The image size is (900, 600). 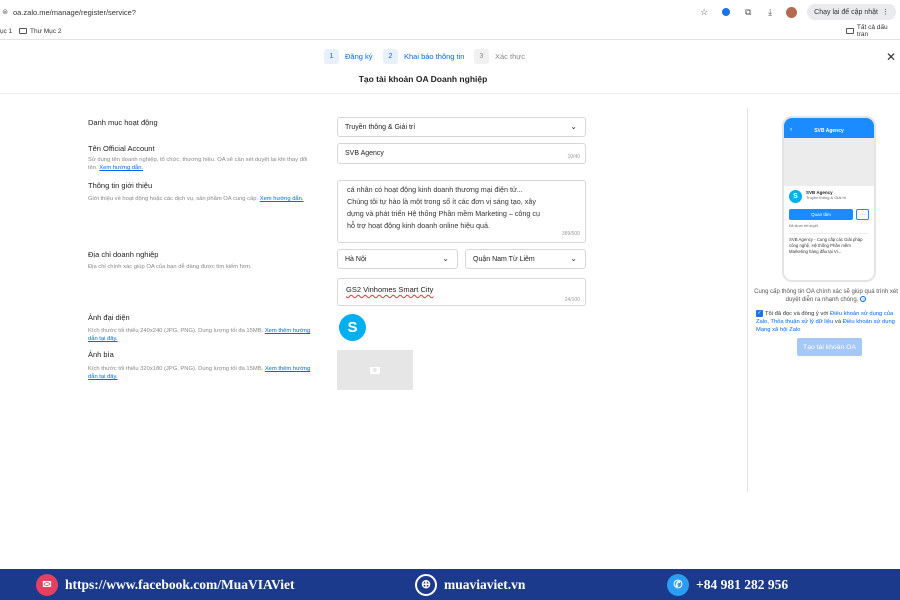 What do you see at coordinates (891, 57) in the screenshot?
I see `close-icon: ✕` at bounding box center [891, 57].